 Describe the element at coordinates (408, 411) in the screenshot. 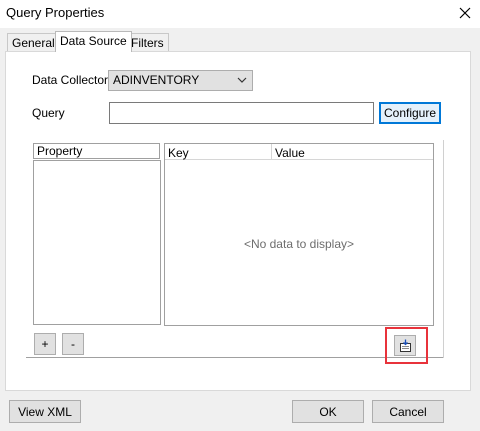

I see `cancel-button: Cancel` at that location.